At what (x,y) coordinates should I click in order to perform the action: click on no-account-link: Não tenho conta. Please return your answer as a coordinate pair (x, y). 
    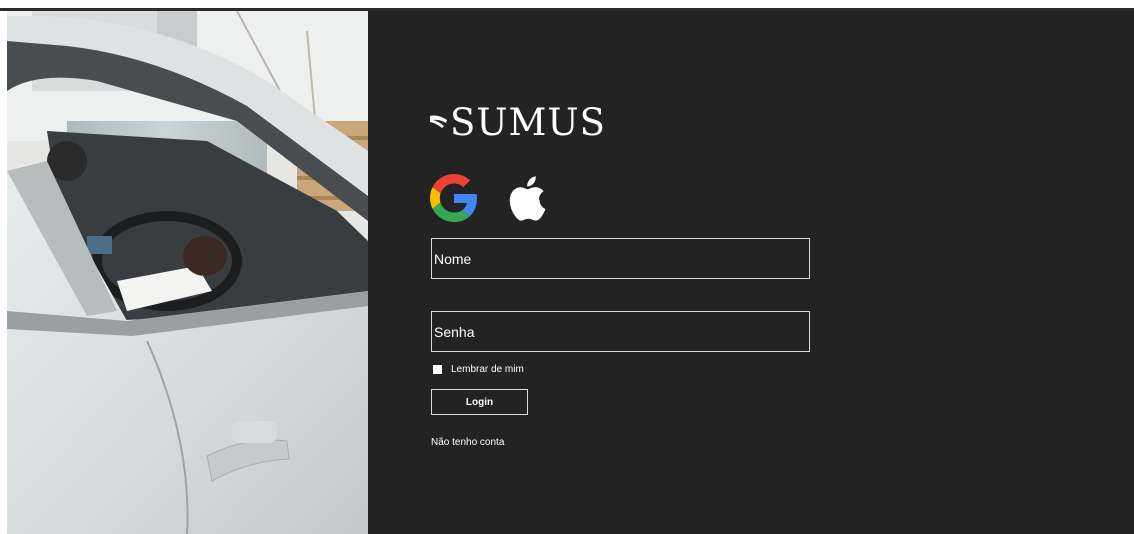
    Looking at the image, I should click on (467, 442).